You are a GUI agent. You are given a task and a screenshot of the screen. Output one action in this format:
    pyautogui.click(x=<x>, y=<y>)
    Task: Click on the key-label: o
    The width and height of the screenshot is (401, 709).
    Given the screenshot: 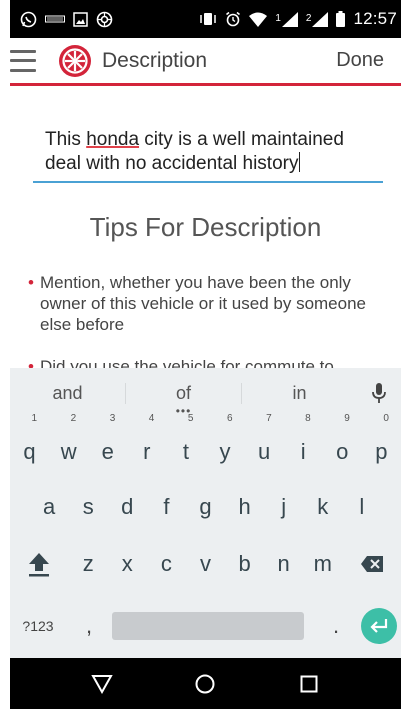 What is the action you would take?
    pyautogui.click(x=342, y=451)
    